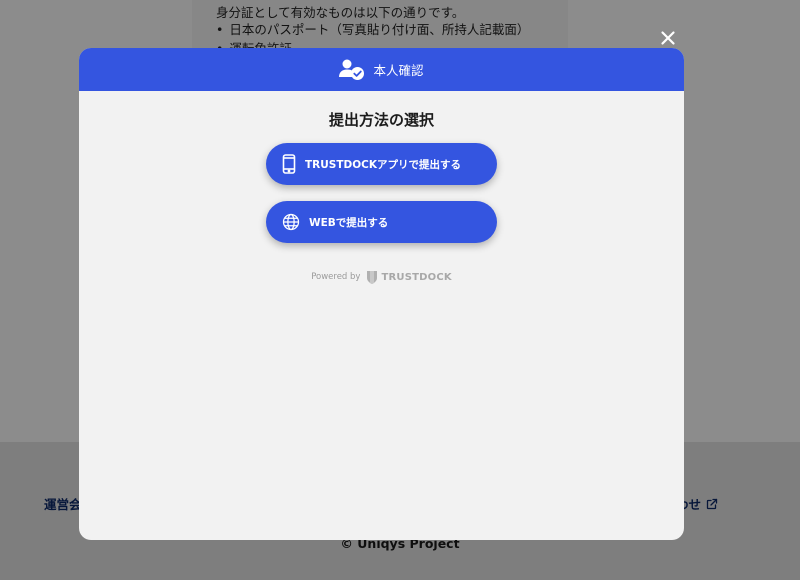  What do you see at coordinates (336, 277) in the screenshot?
I see `powered-by-label: Powered by` at bounding box center [336, 277].